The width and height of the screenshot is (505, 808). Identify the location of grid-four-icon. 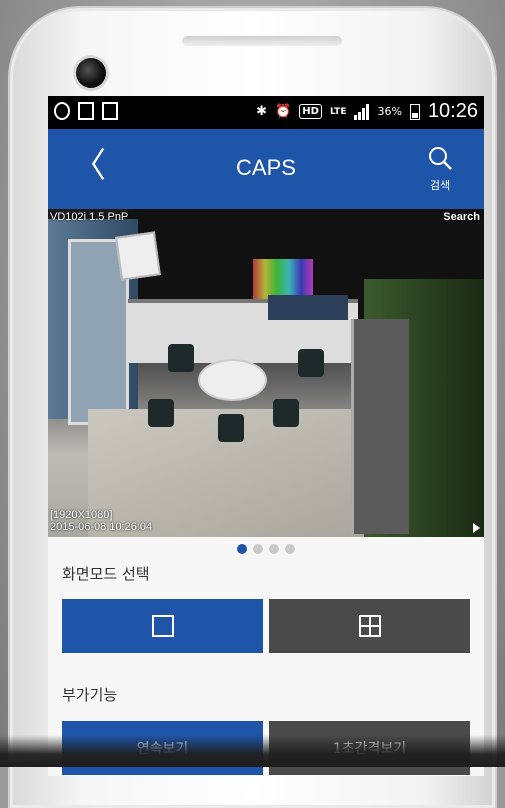
(369, 626).